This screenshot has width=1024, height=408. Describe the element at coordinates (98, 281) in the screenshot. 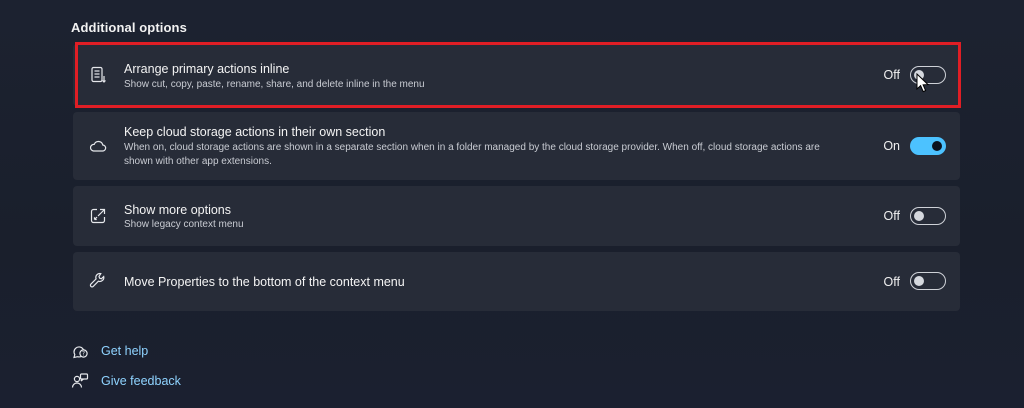

I see `wrench-icon` at that location.